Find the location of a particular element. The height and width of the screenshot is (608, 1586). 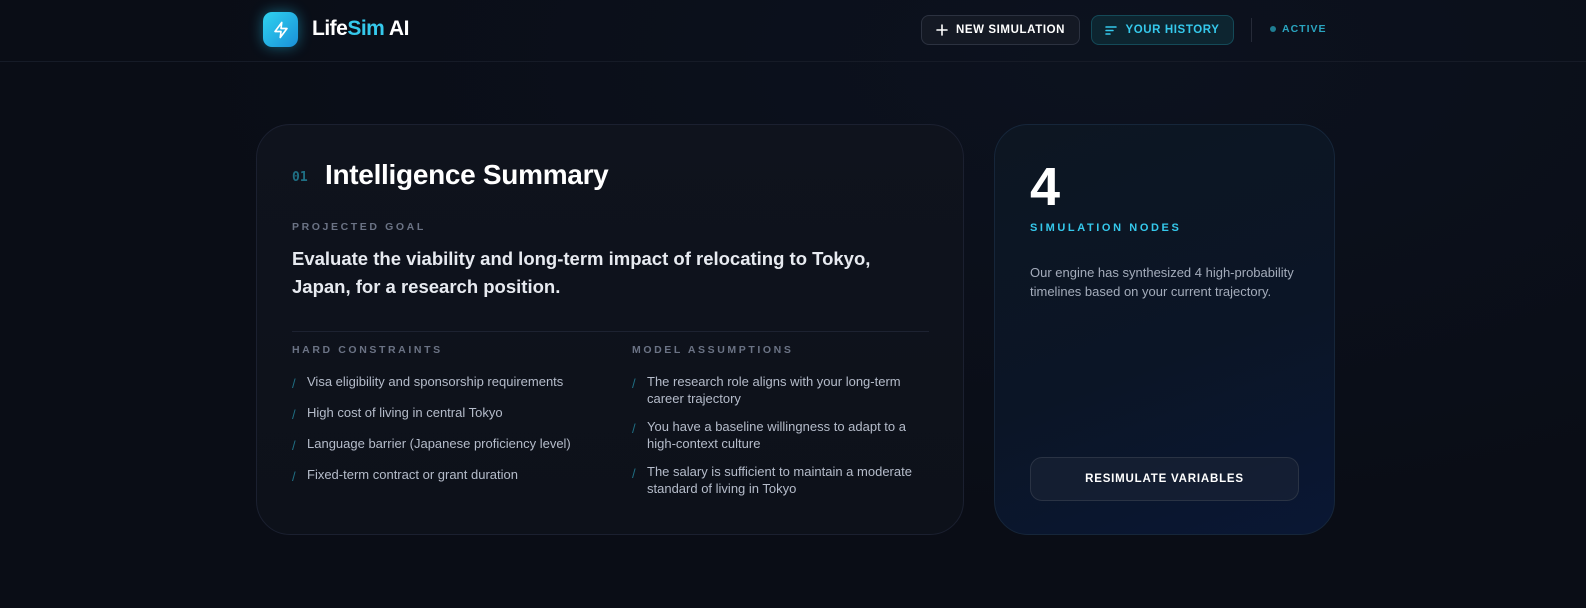

summary-divider is located at coordinates (610, 331).